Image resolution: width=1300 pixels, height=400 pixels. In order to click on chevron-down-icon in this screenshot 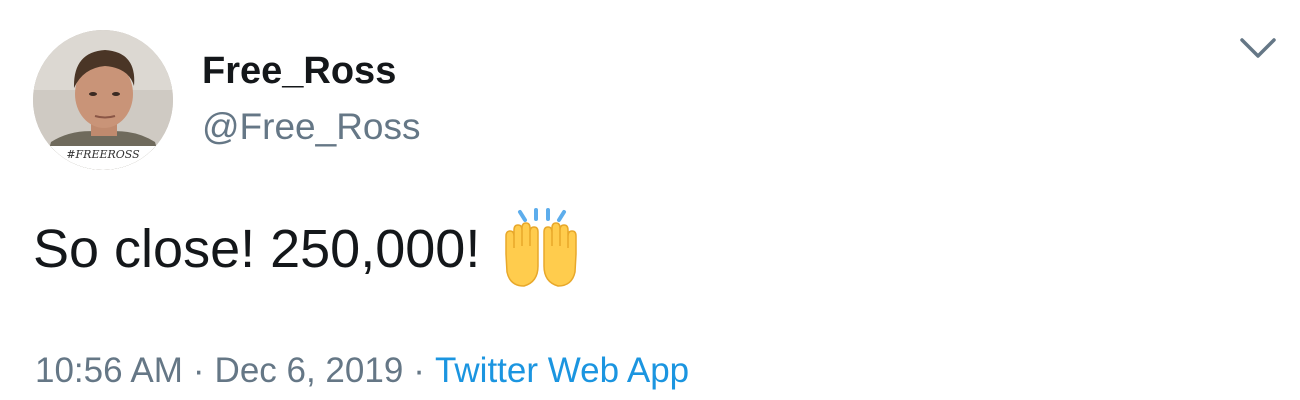, I will do `click(1258, 48)`.